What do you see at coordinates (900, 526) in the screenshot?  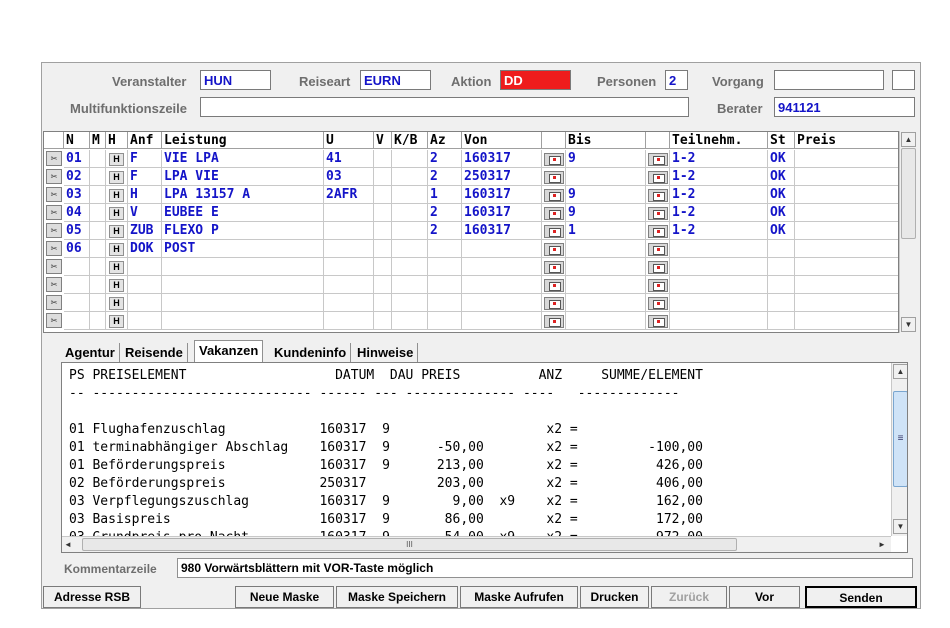 I see `detail-scroll-down-icon: ▼` at bounding box center [900, 526].